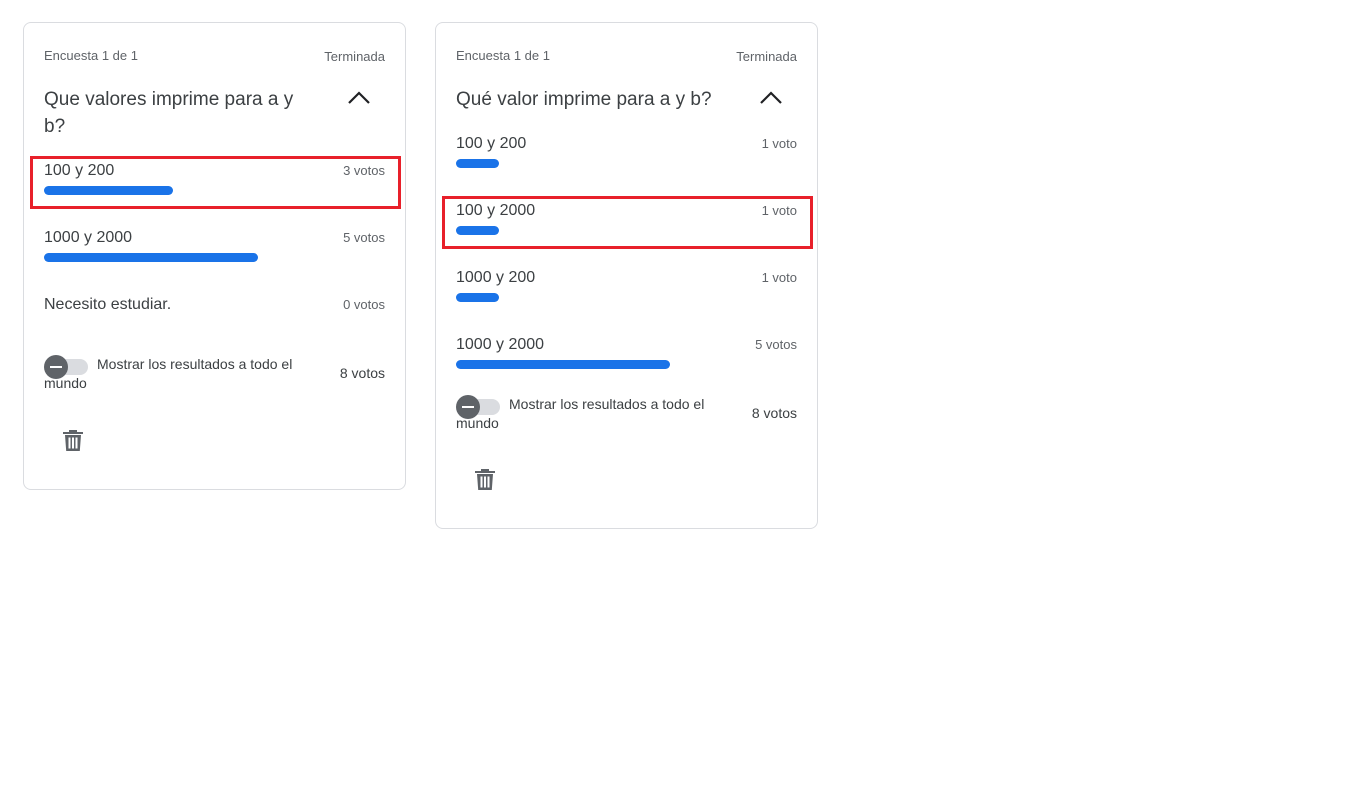  I want to click on poll-option: 100 y 200 3 votos, so click(214, 182).